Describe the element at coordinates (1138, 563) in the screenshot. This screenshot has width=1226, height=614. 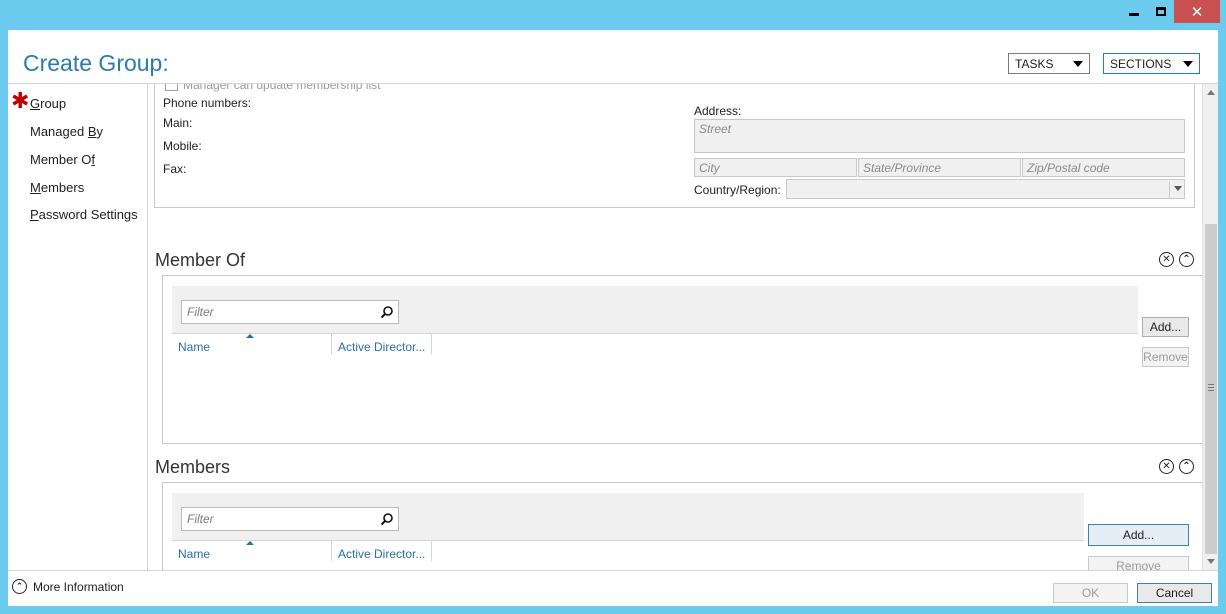
I see `members-remove-button: Remove` at that location.